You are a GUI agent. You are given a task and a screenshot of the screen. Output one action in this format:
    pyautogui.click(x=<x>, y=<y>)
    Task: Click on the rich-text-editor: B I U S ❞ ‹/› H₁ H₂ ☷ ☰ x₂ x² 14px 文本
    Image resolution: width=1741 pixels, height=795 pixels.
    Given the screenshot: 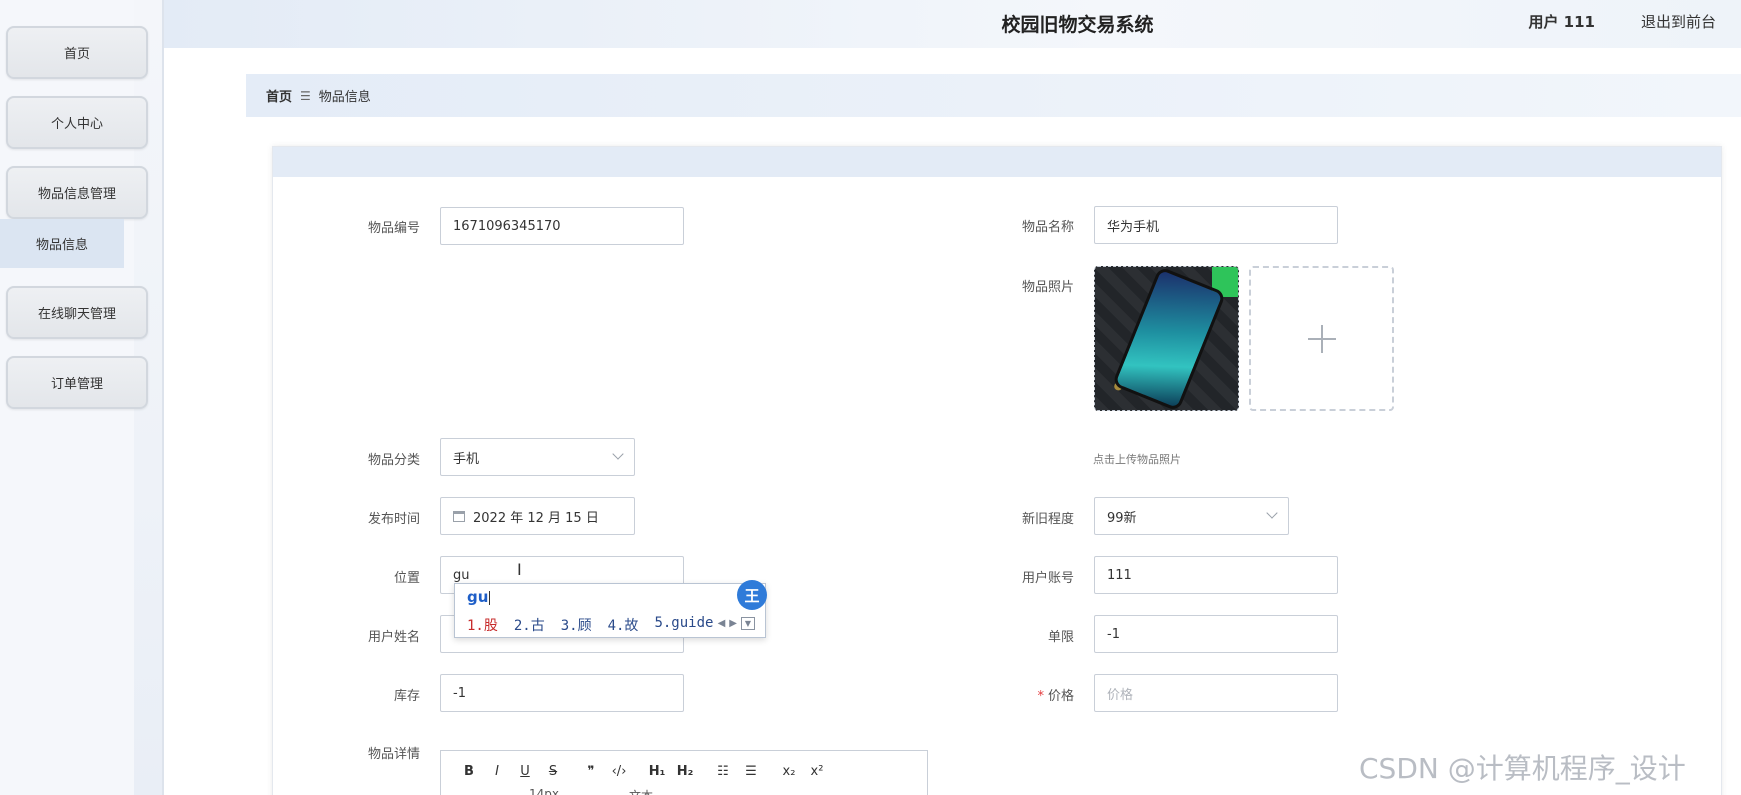 What is the action you would take?
    pyautogui.click(x=684, y=772)
    